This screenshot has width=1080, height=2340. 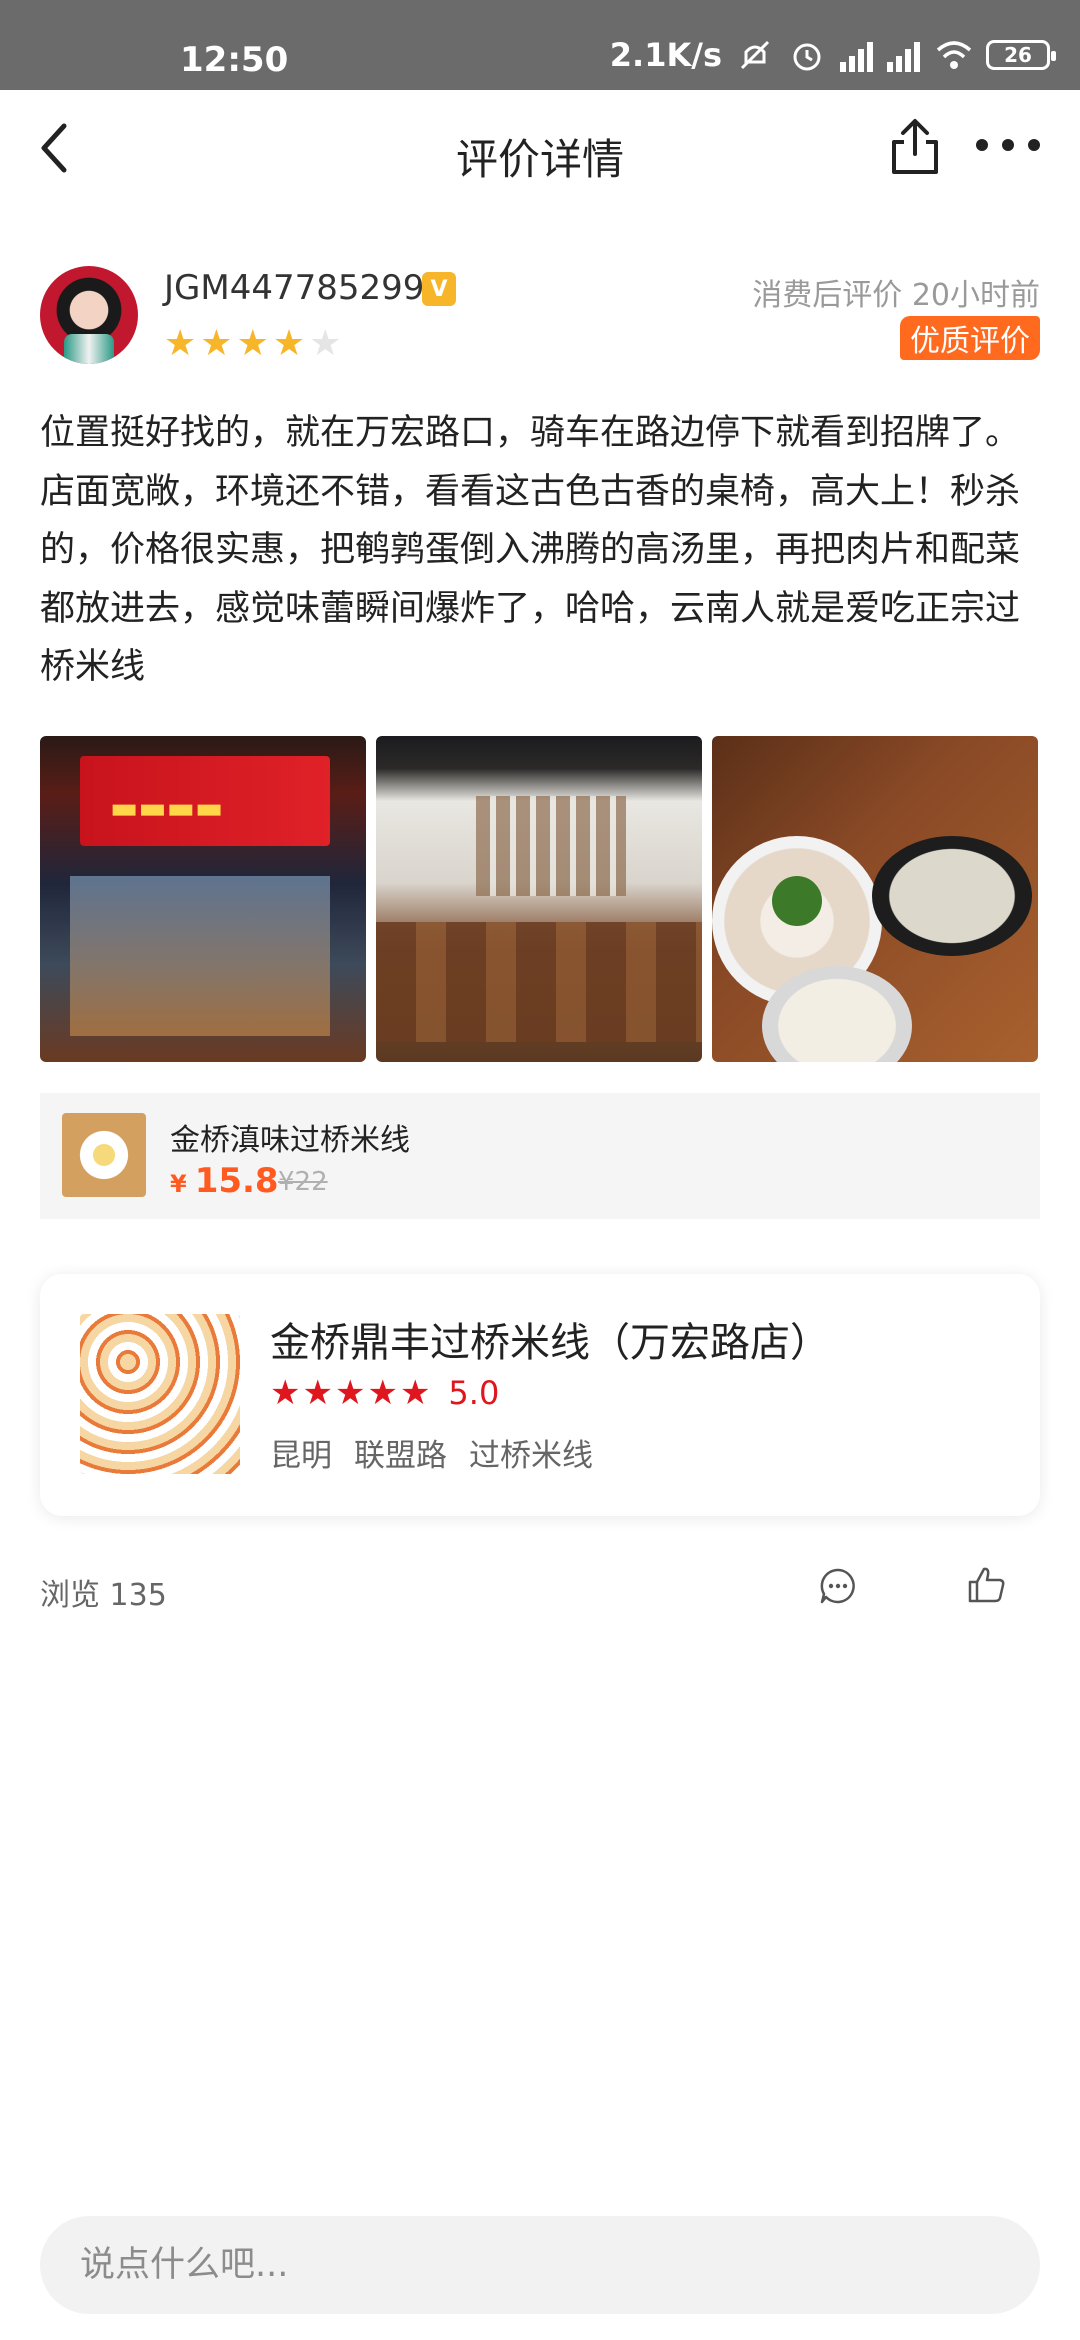 I want to click on share-button, so click(x=915, y=147).